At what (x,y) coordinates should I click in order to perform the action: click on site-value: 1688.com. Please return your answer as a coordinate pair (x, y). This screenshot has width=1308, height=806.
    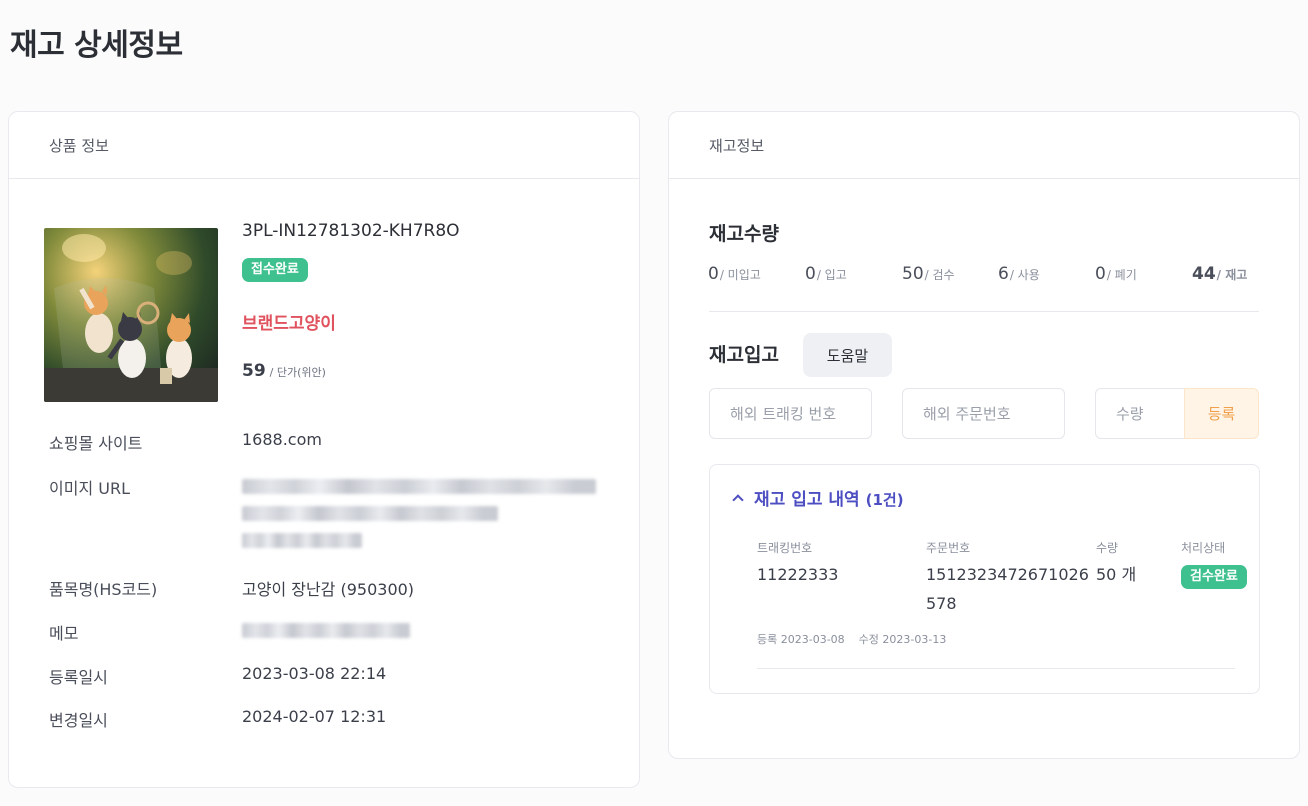
    Looking at the image, I should click on (282, 439).